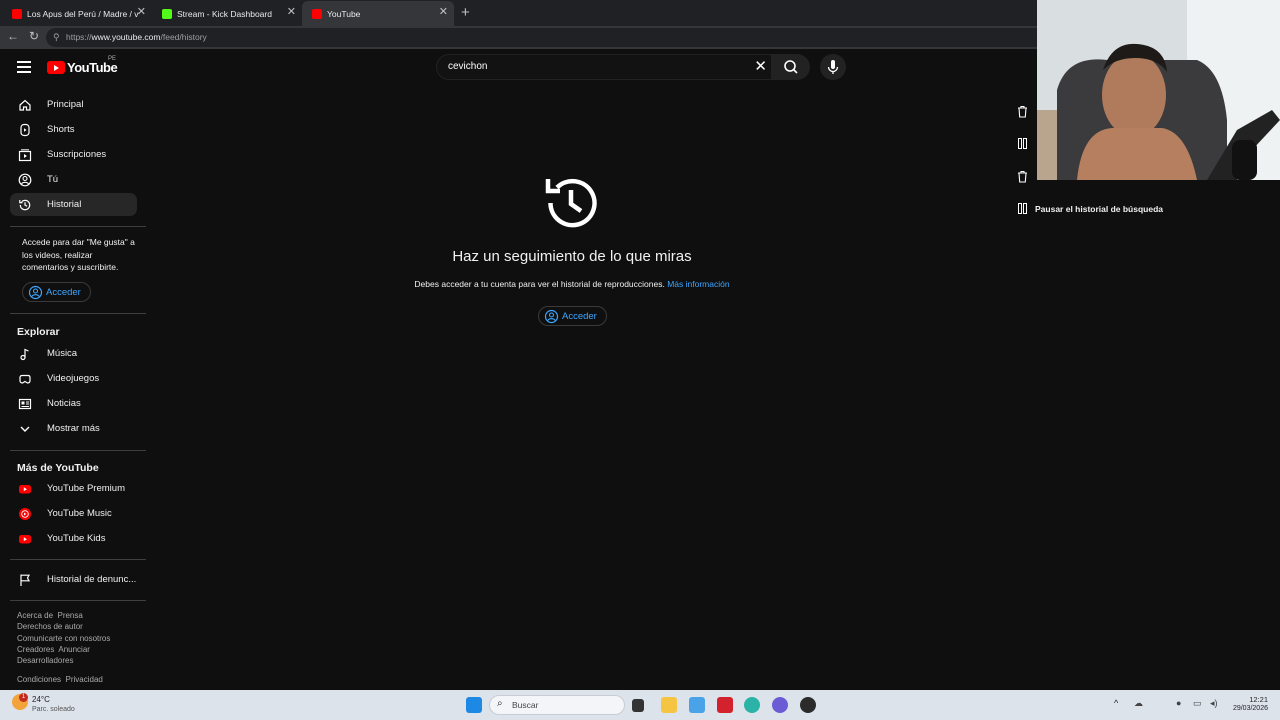 This screenshot has width=1280, height=720. Describe the element at coordinates (25, 538) in the screenshot. I see `youtube-kids-icon` at that location.